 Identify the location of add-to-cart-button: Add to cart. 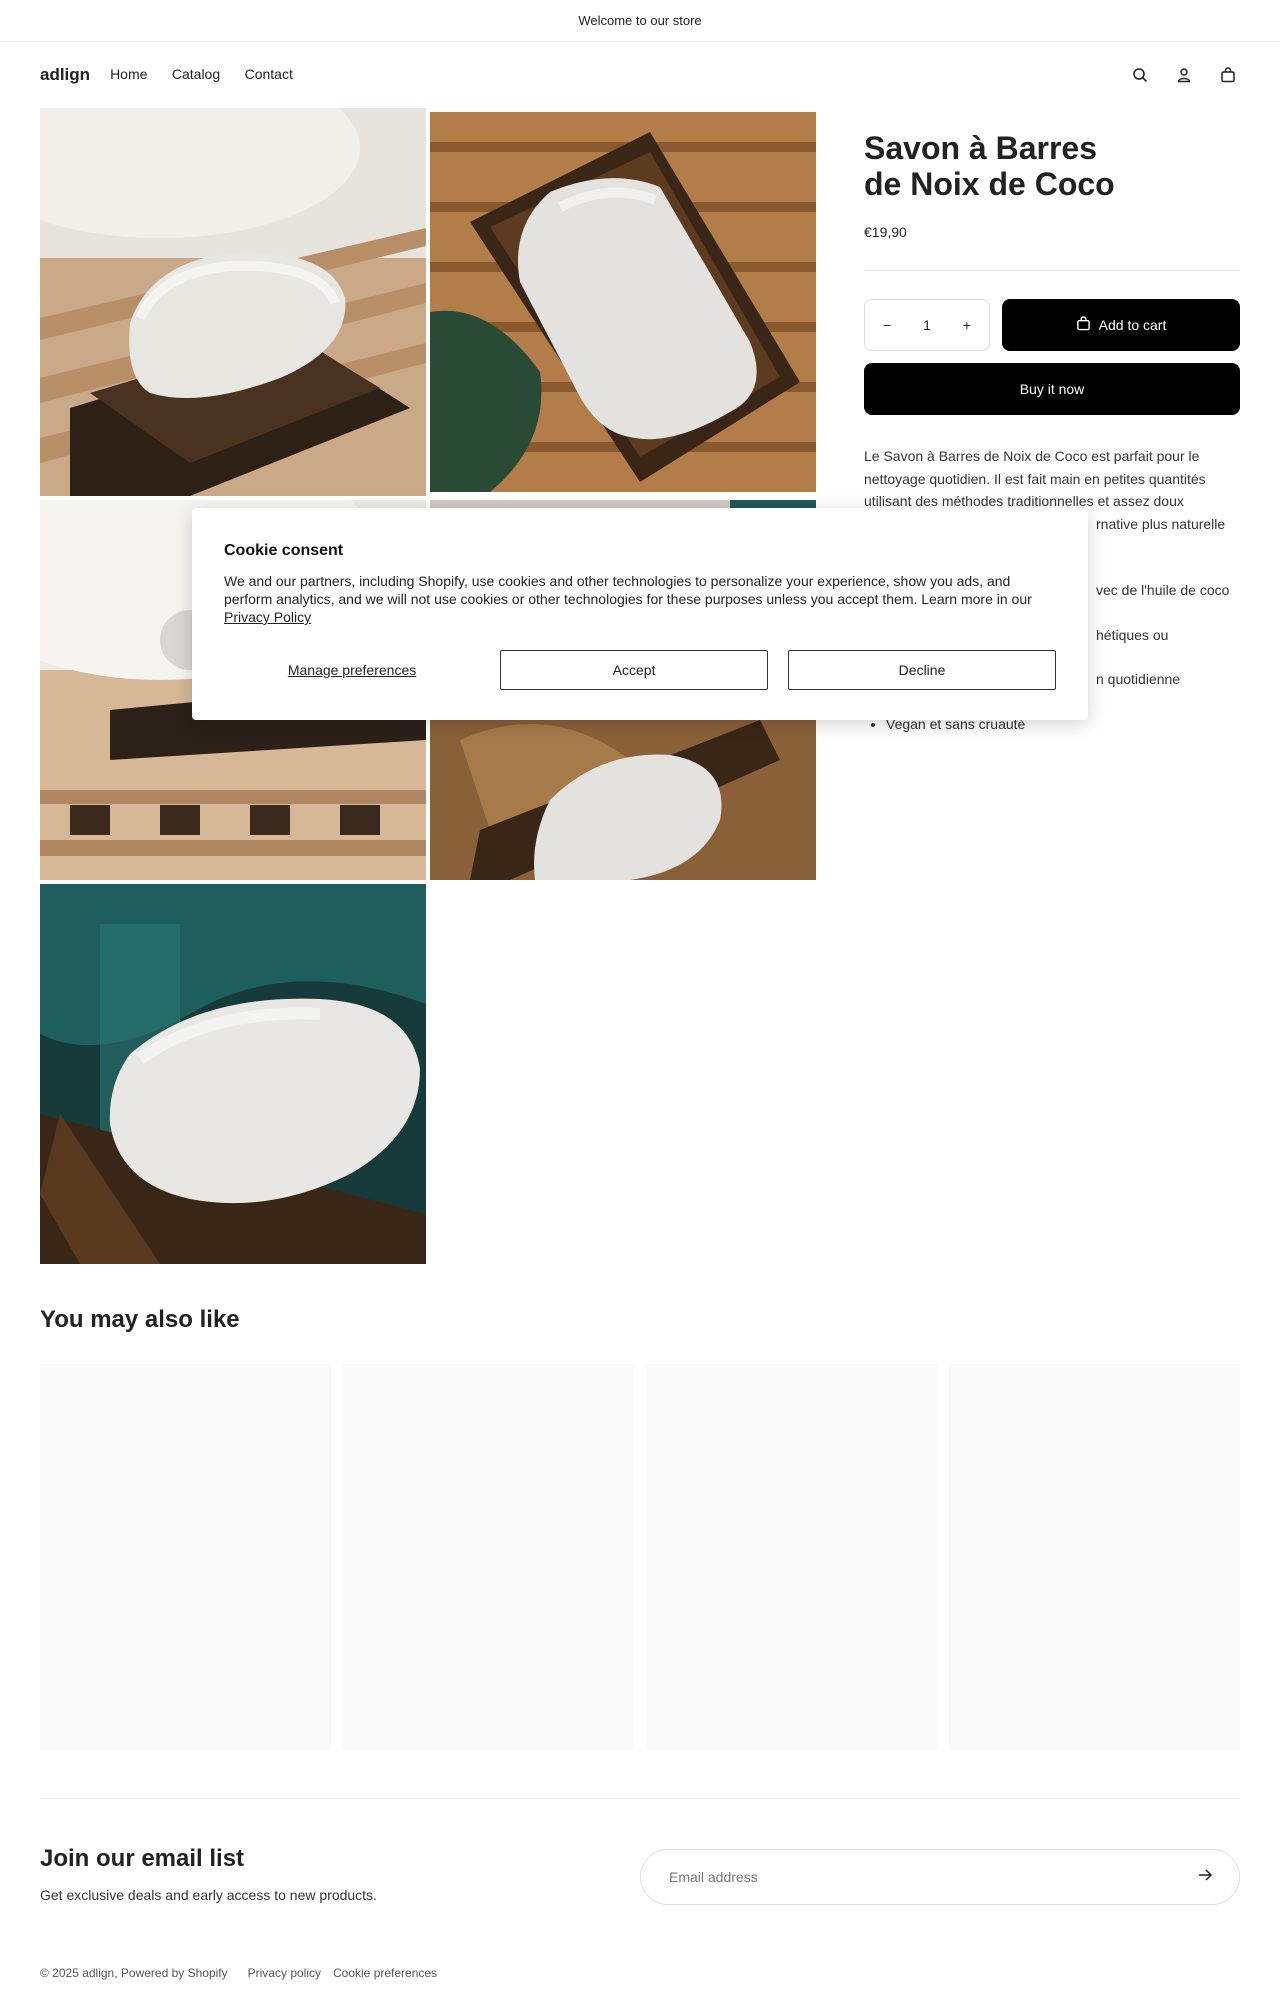
(1121, 325).